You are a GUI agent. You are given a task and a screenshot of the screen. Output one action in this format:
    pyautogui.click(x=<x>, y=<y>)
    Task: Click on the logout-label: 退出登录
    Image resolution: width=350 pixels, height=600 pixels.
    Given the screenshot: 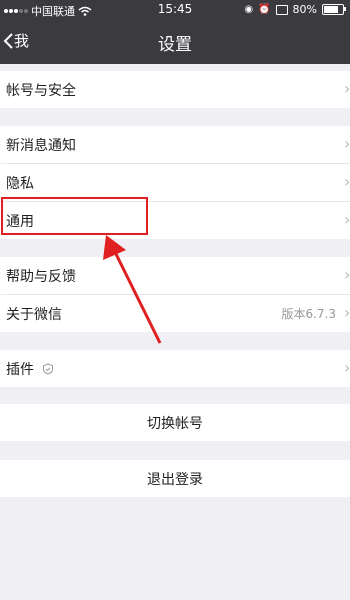 What is the action you would take?
    pyautogui.click(x=175, y=479)
    